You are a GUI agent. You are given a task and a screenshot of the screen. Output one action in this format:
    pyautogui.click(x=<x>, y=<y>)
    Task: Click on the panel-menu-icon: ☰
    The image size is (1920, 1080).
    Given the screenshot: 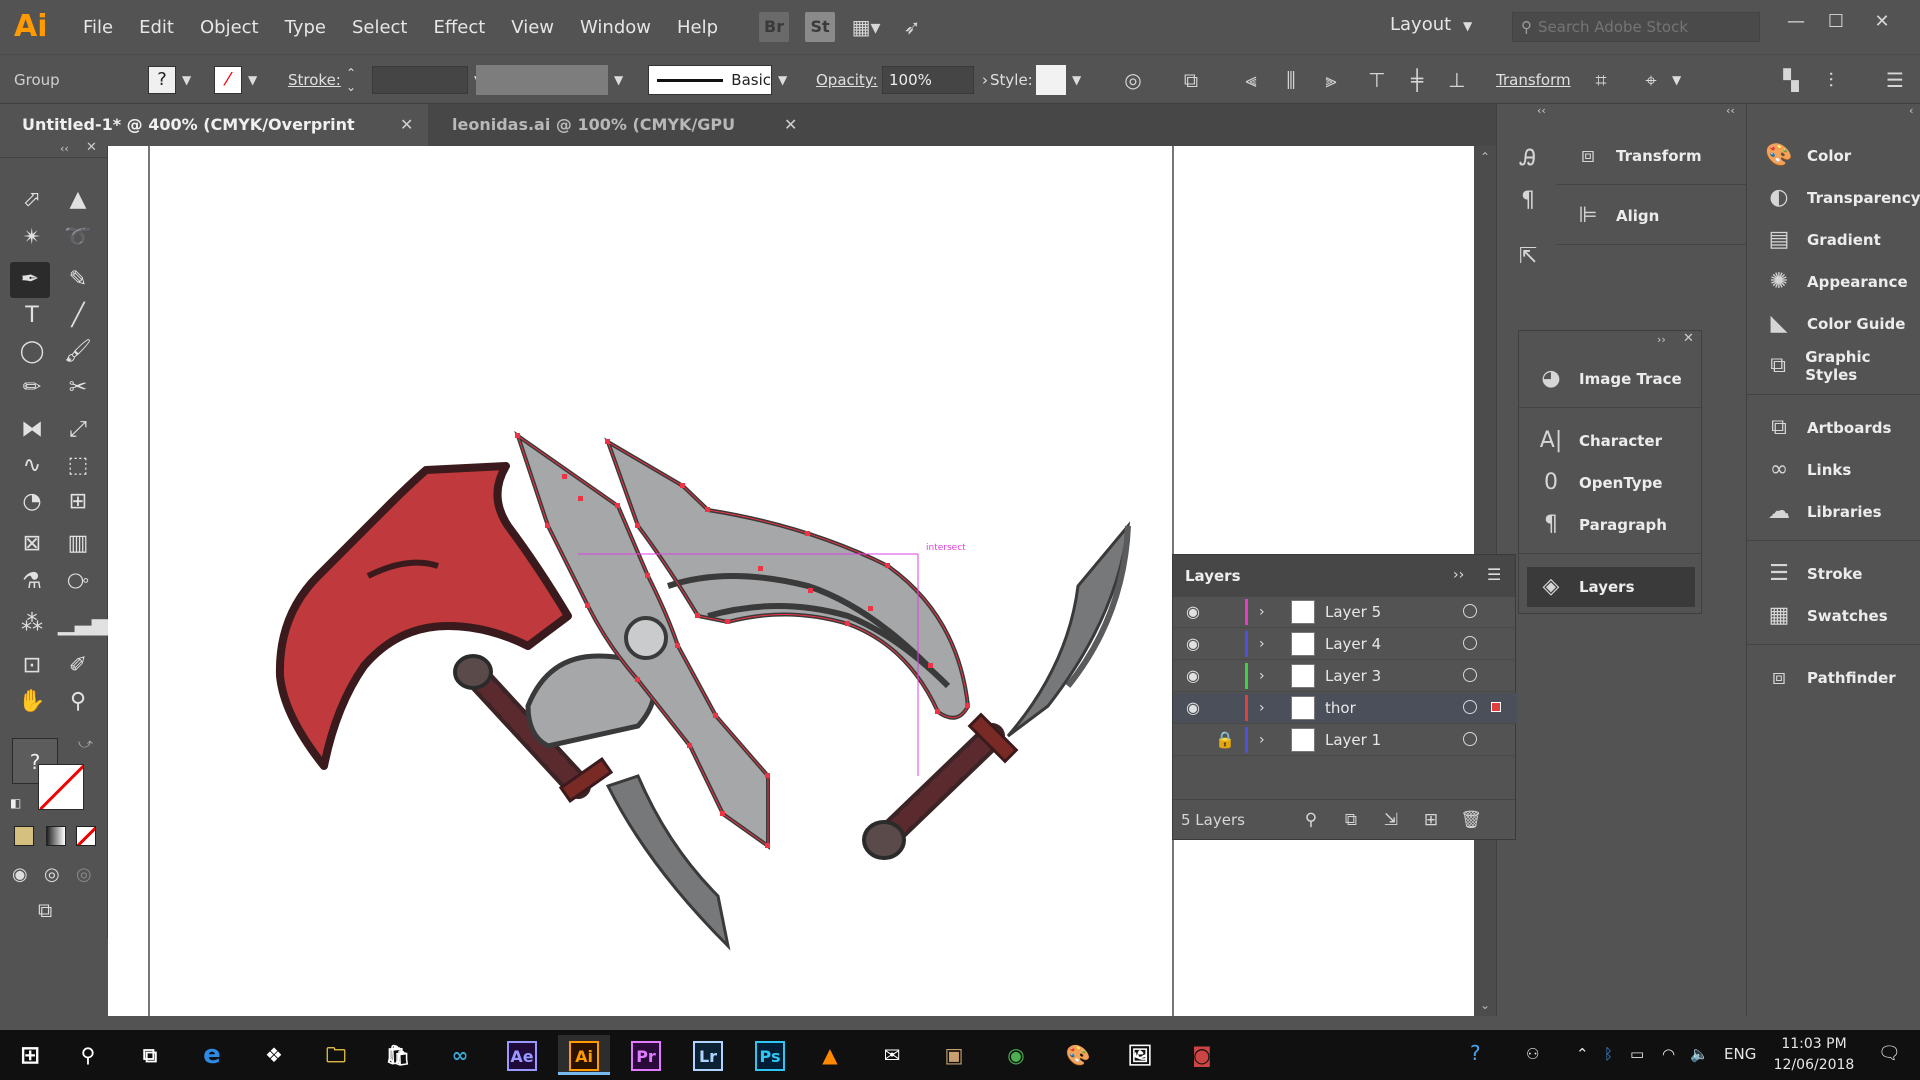 What is the action you would take?
    pyautogui.click(x=1494, y=574)
    